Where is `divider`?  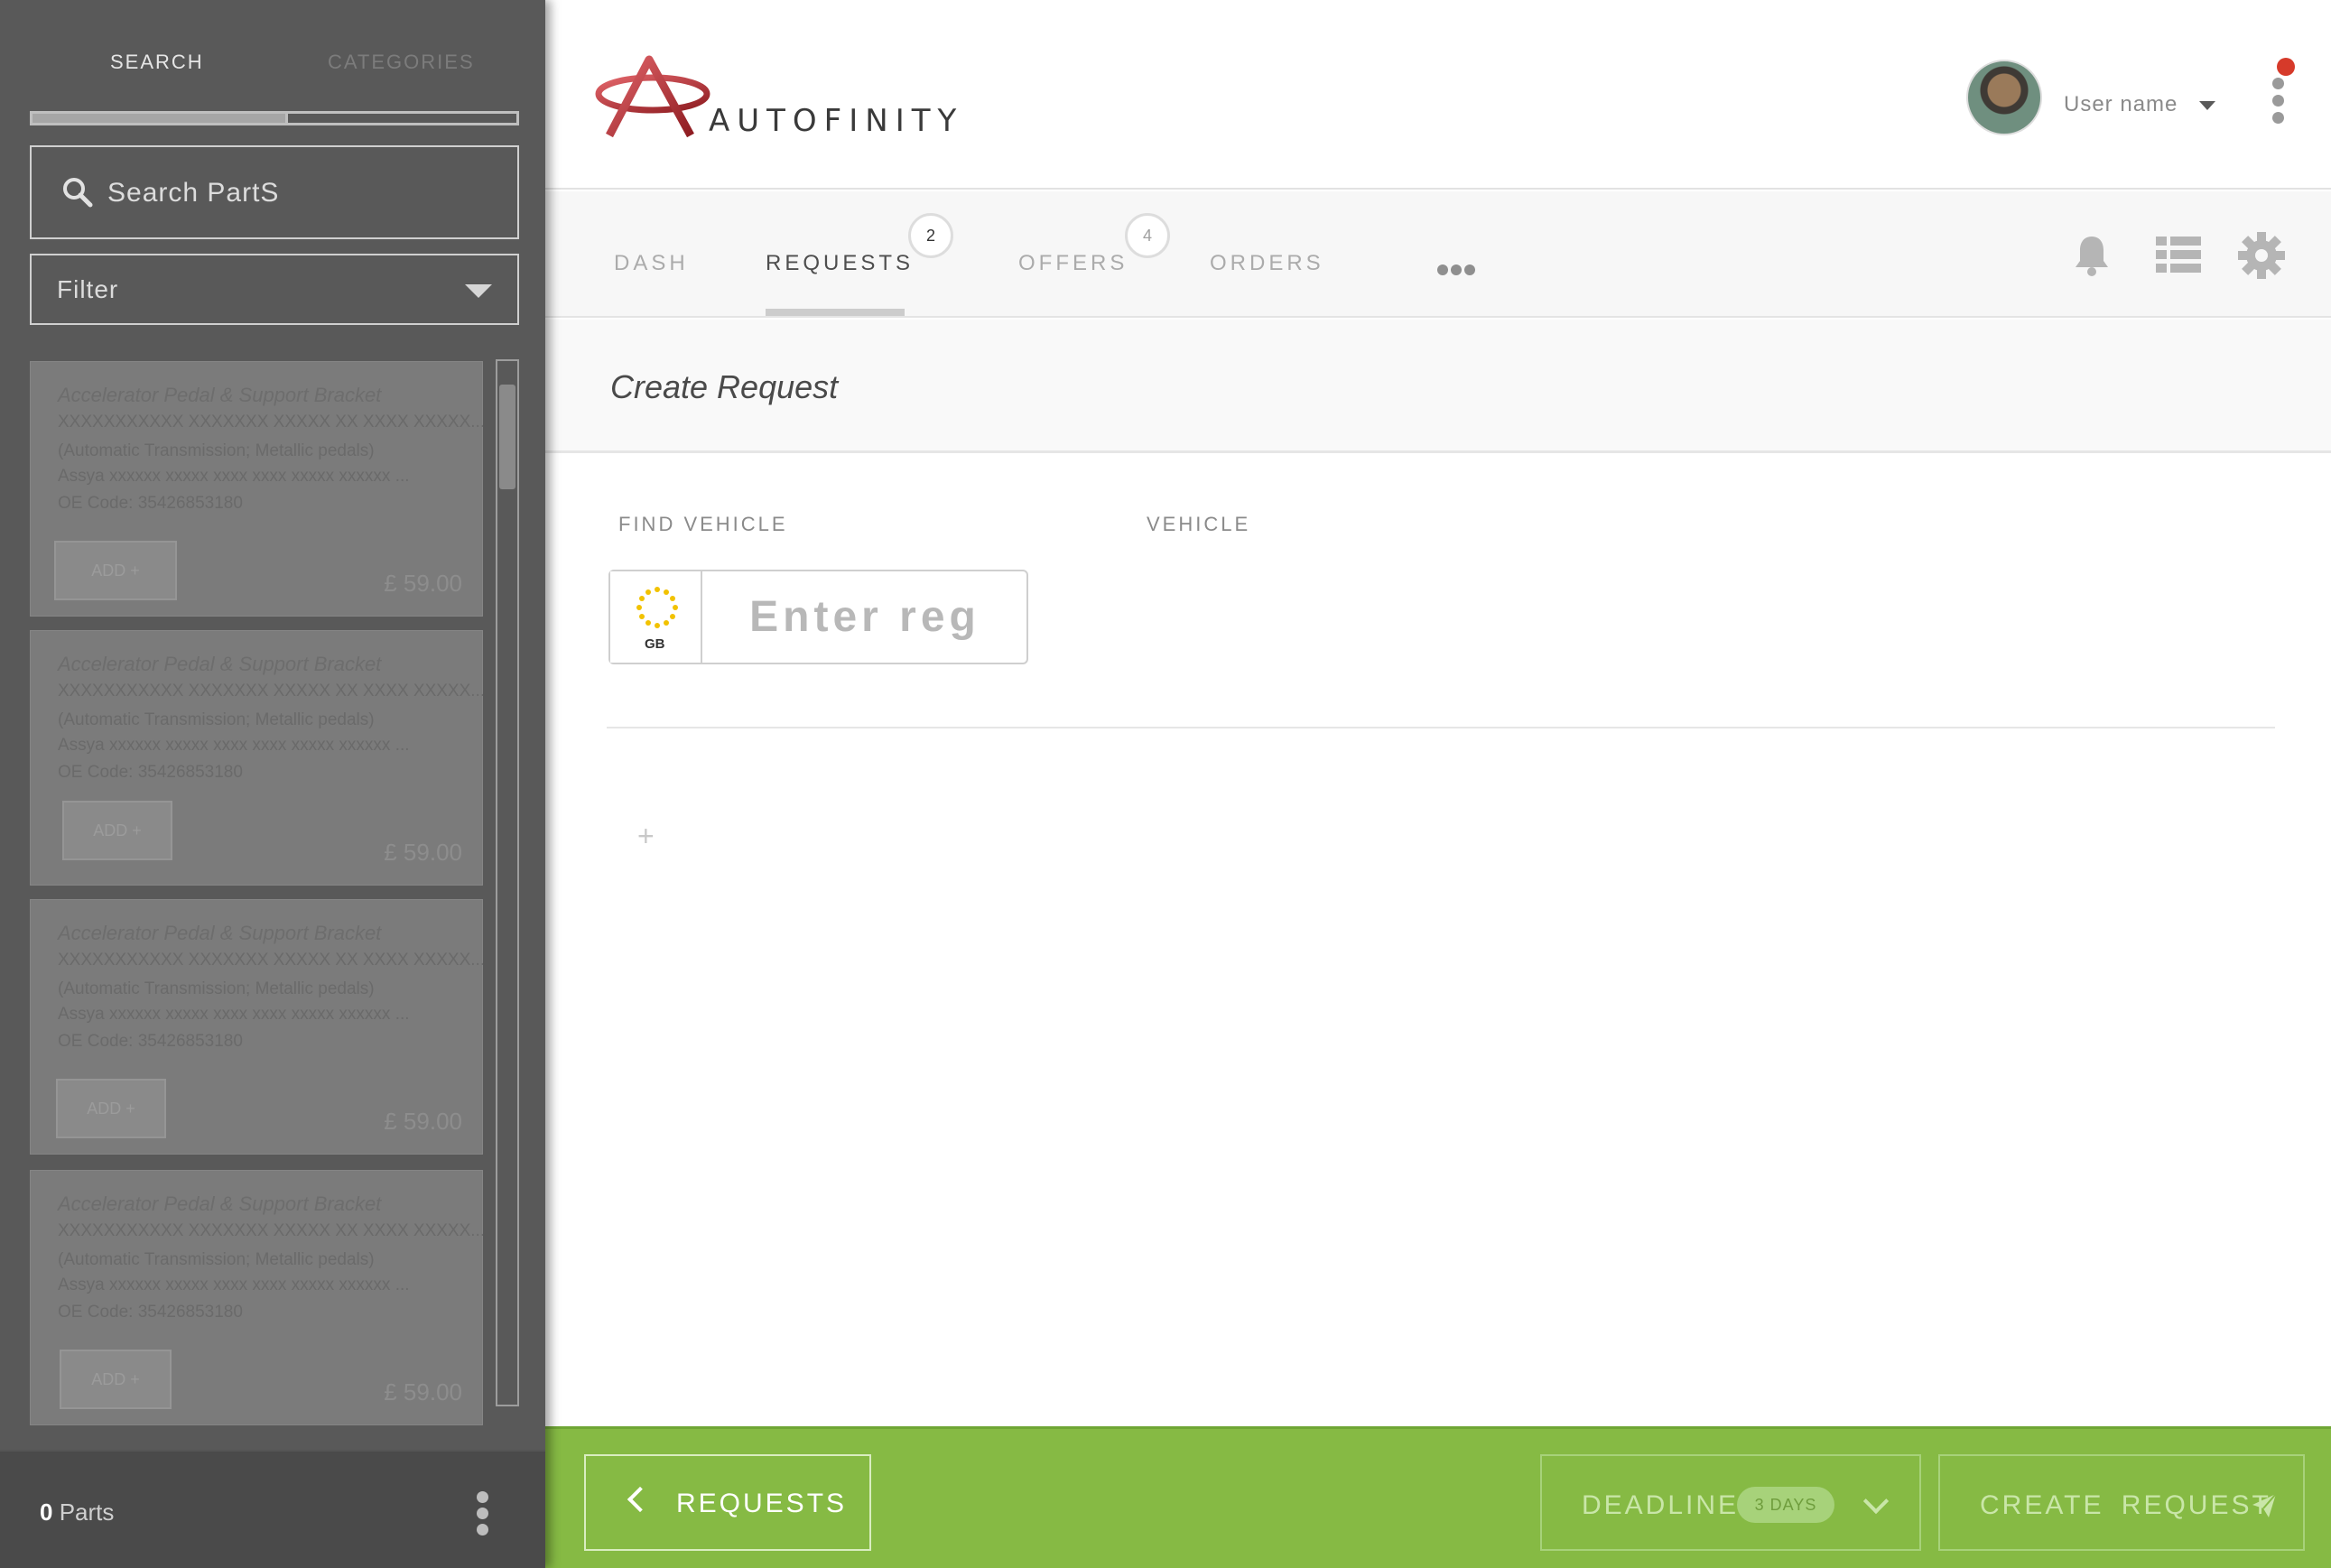 divider is located at coordinates (1441, 727).